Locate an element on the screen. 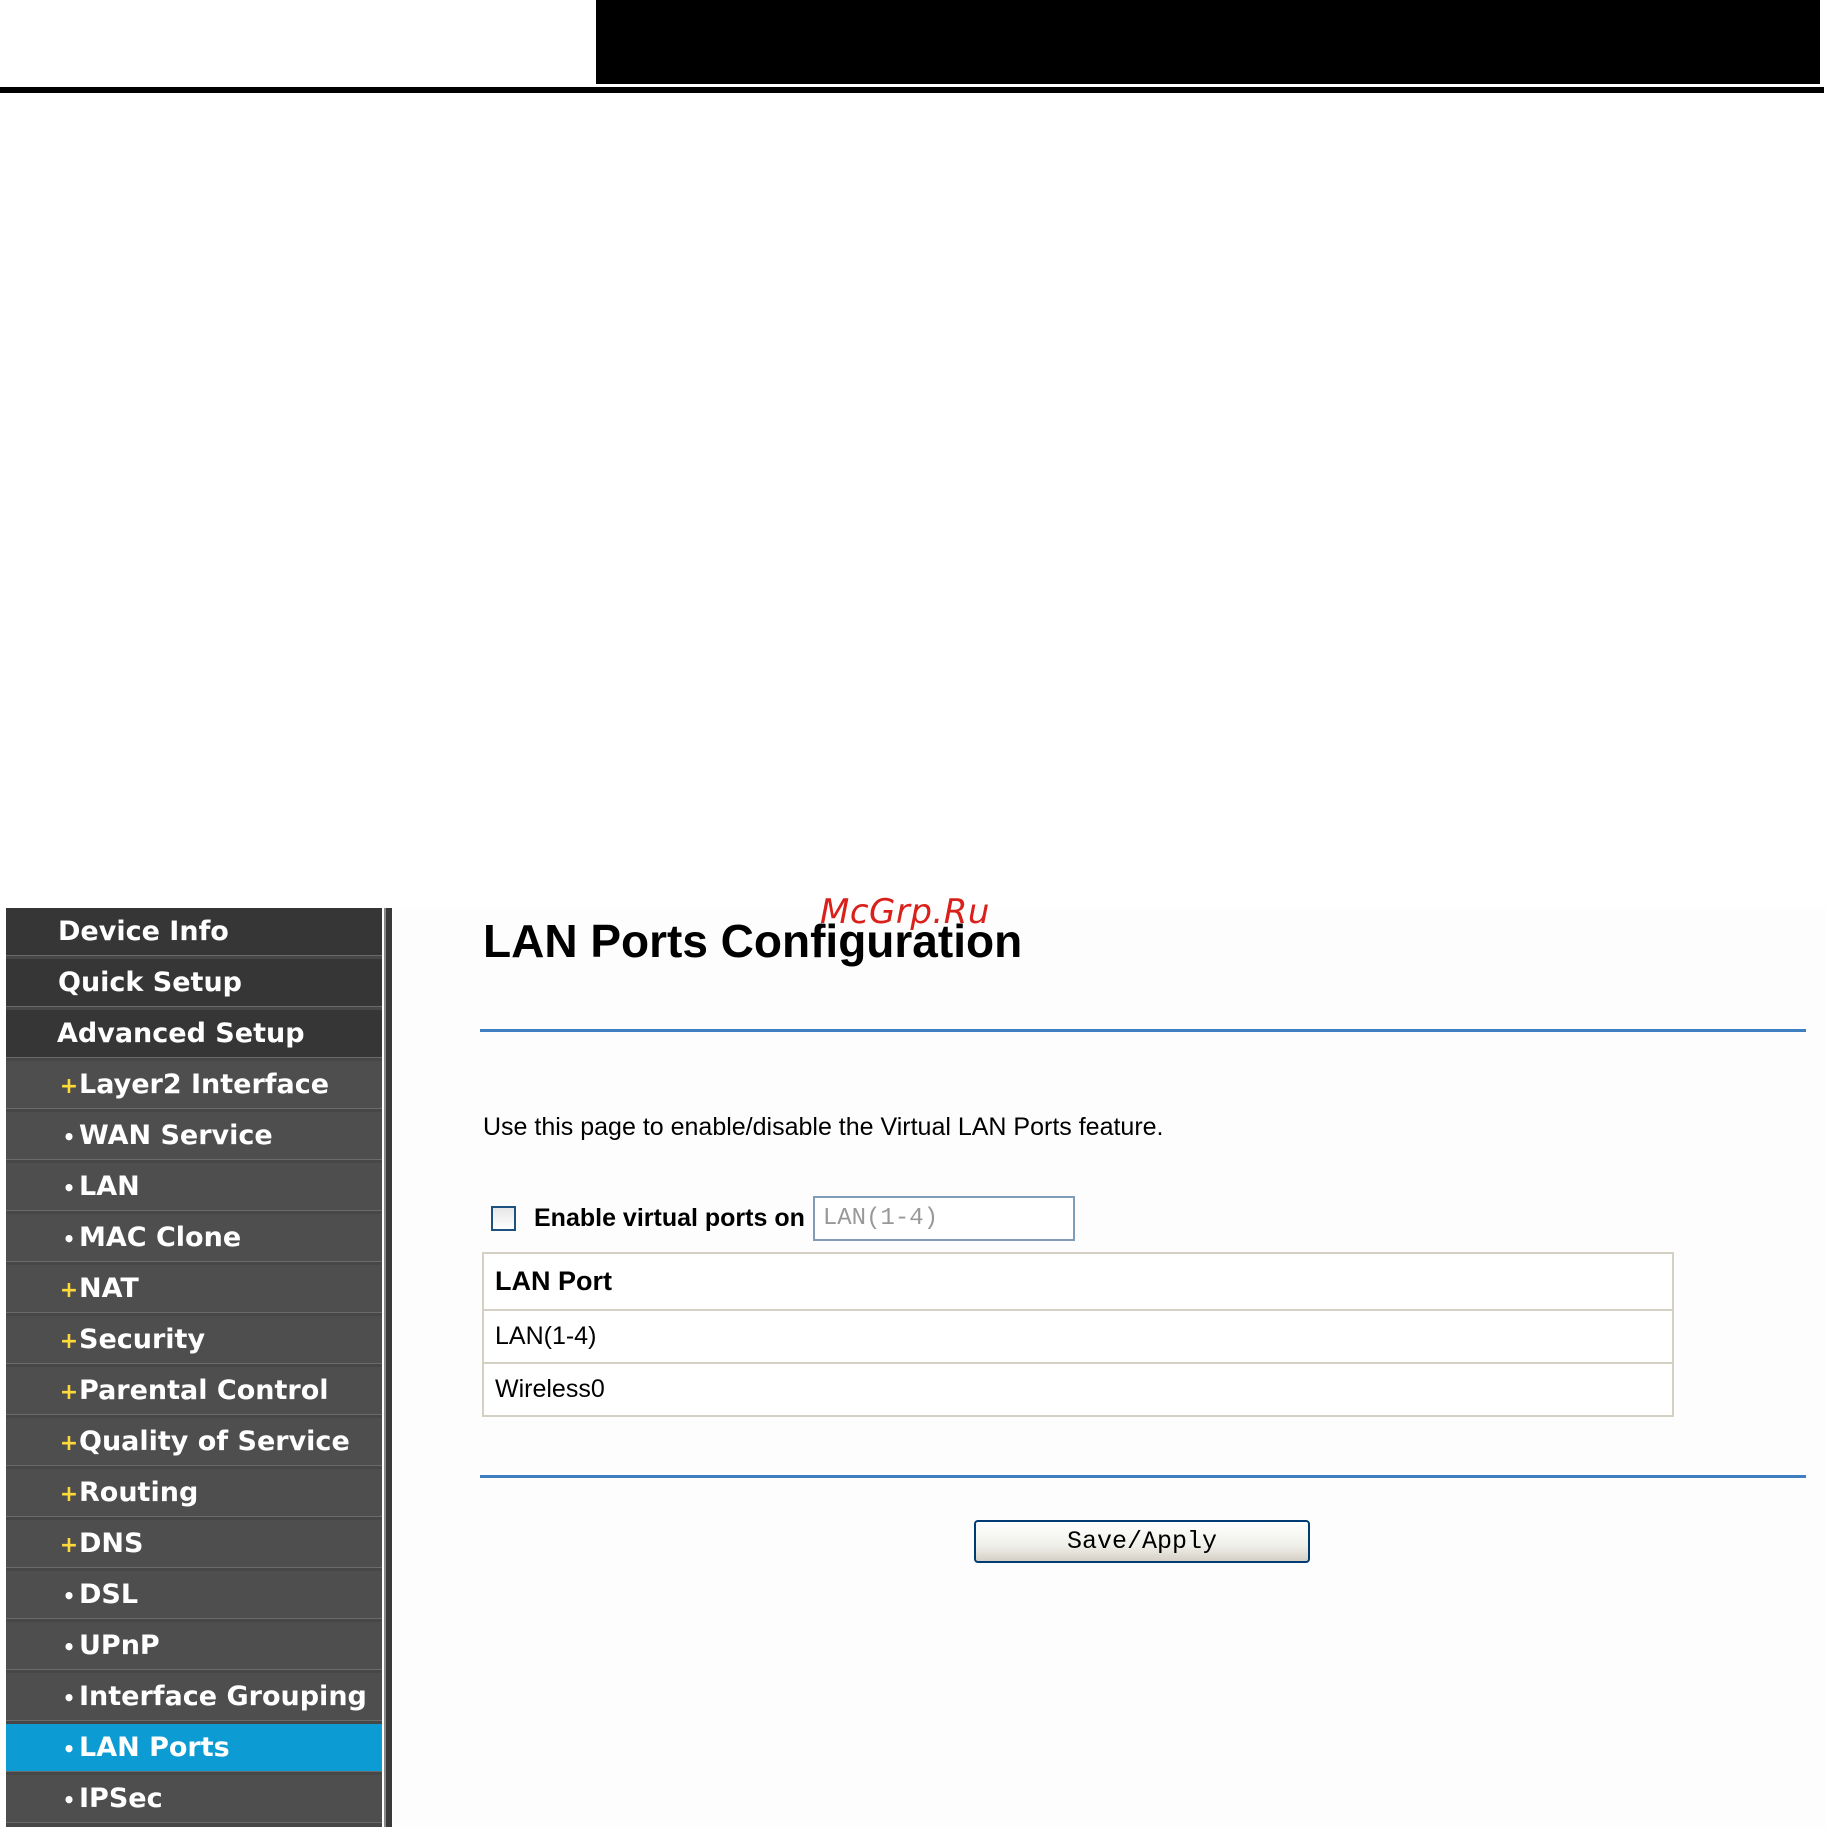 The height and width of the screenshot is (1827, 1826). sidebar-item-interface-grouping: • Interface Grouping is located at coordinates (194, 1697).